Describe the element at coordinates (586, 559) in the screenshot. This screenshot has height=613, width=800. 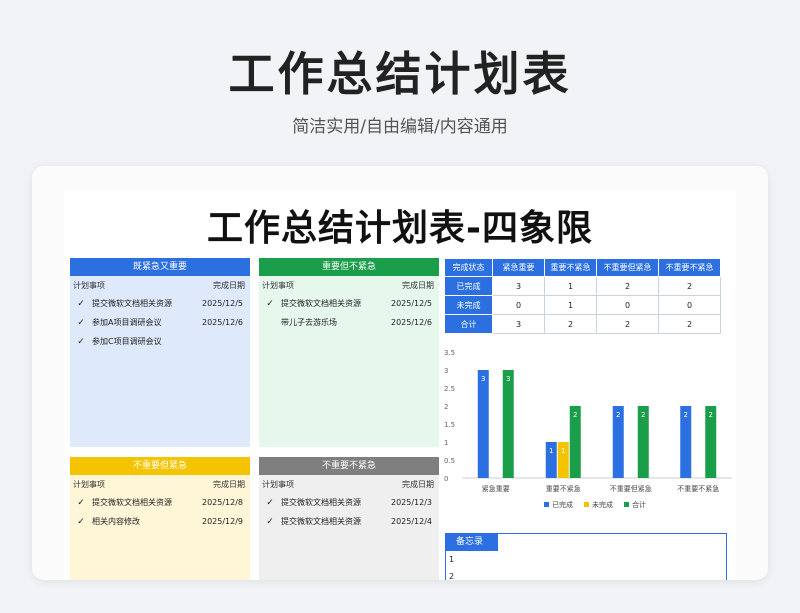
I see `memo-line: 1` at that location.